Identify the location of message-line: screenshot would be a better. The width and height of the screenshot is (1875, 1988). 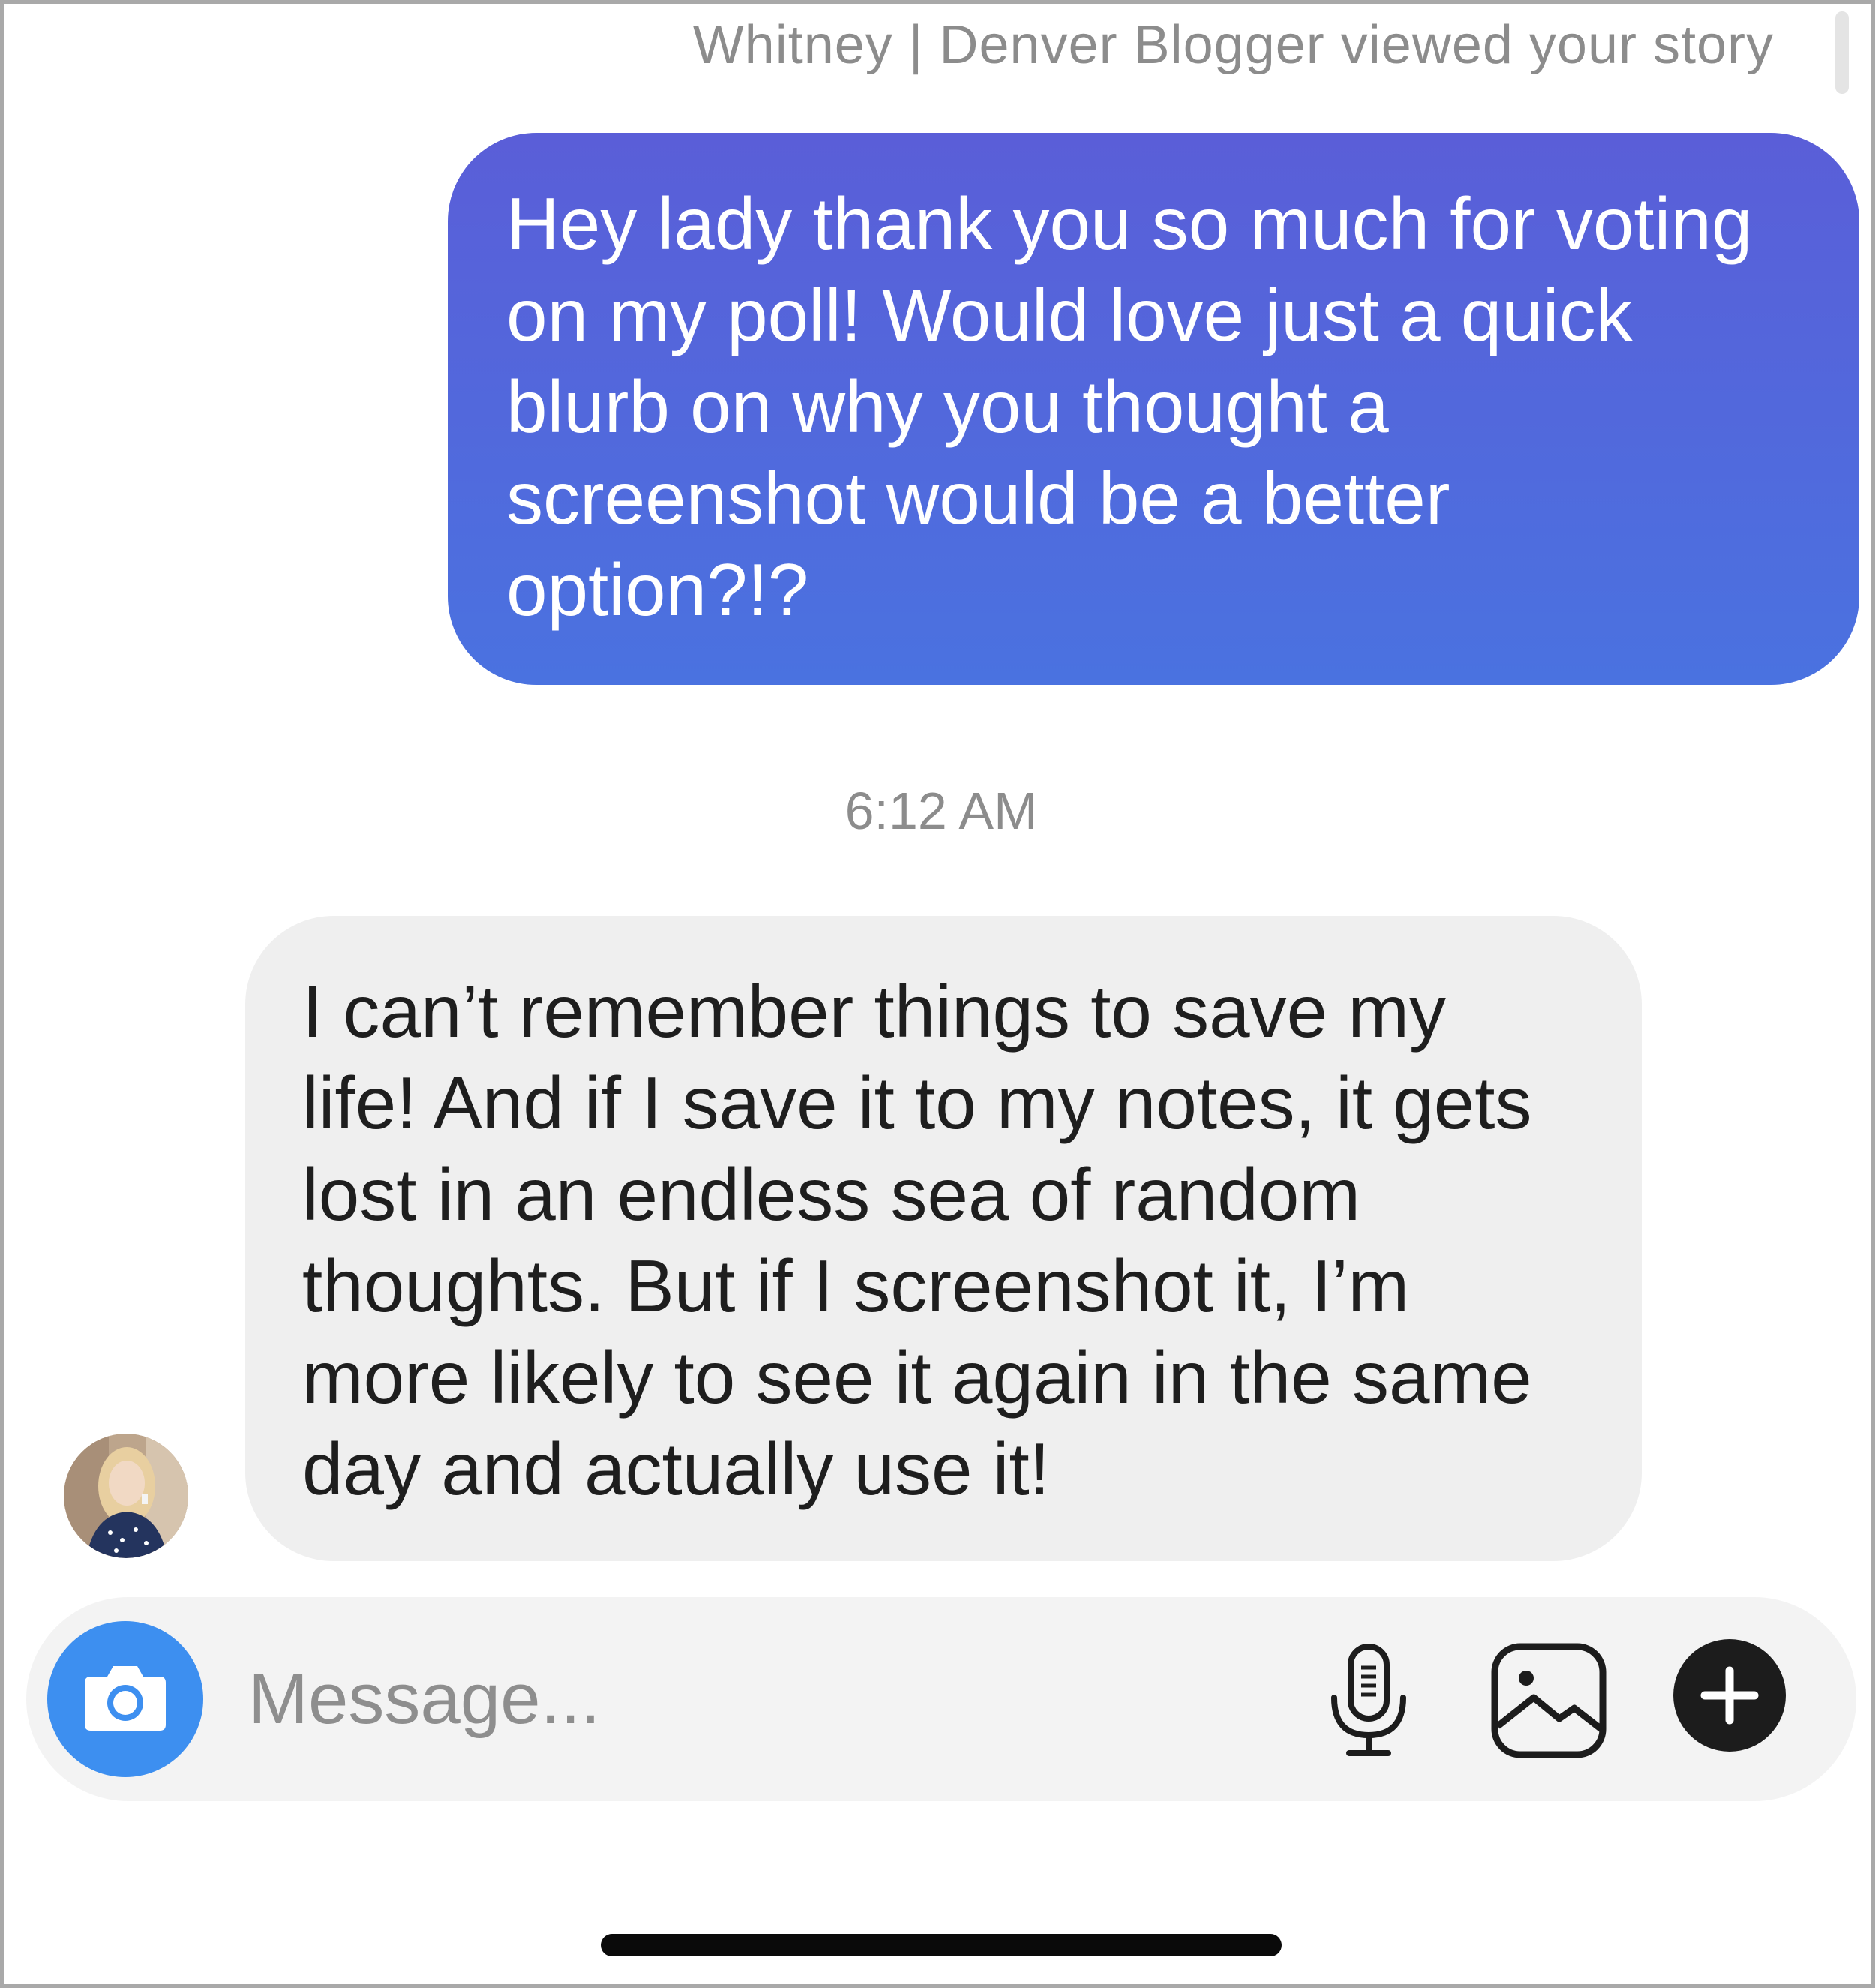
(978, 498).